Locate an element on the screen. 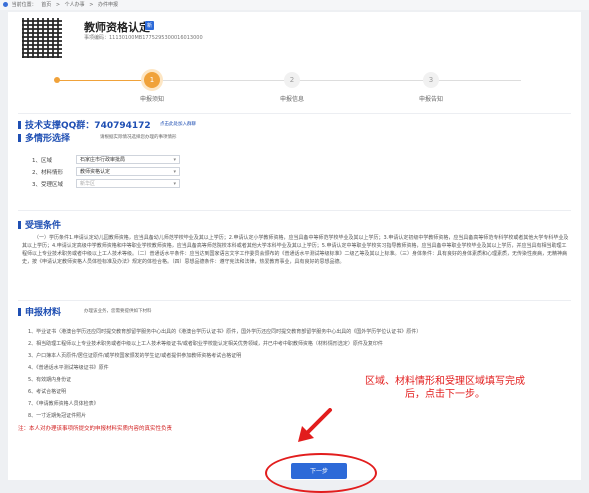 The height and width of the screenshot is (493, 589). step-1-label: 申报须知 is located at coordinates (151, 99).